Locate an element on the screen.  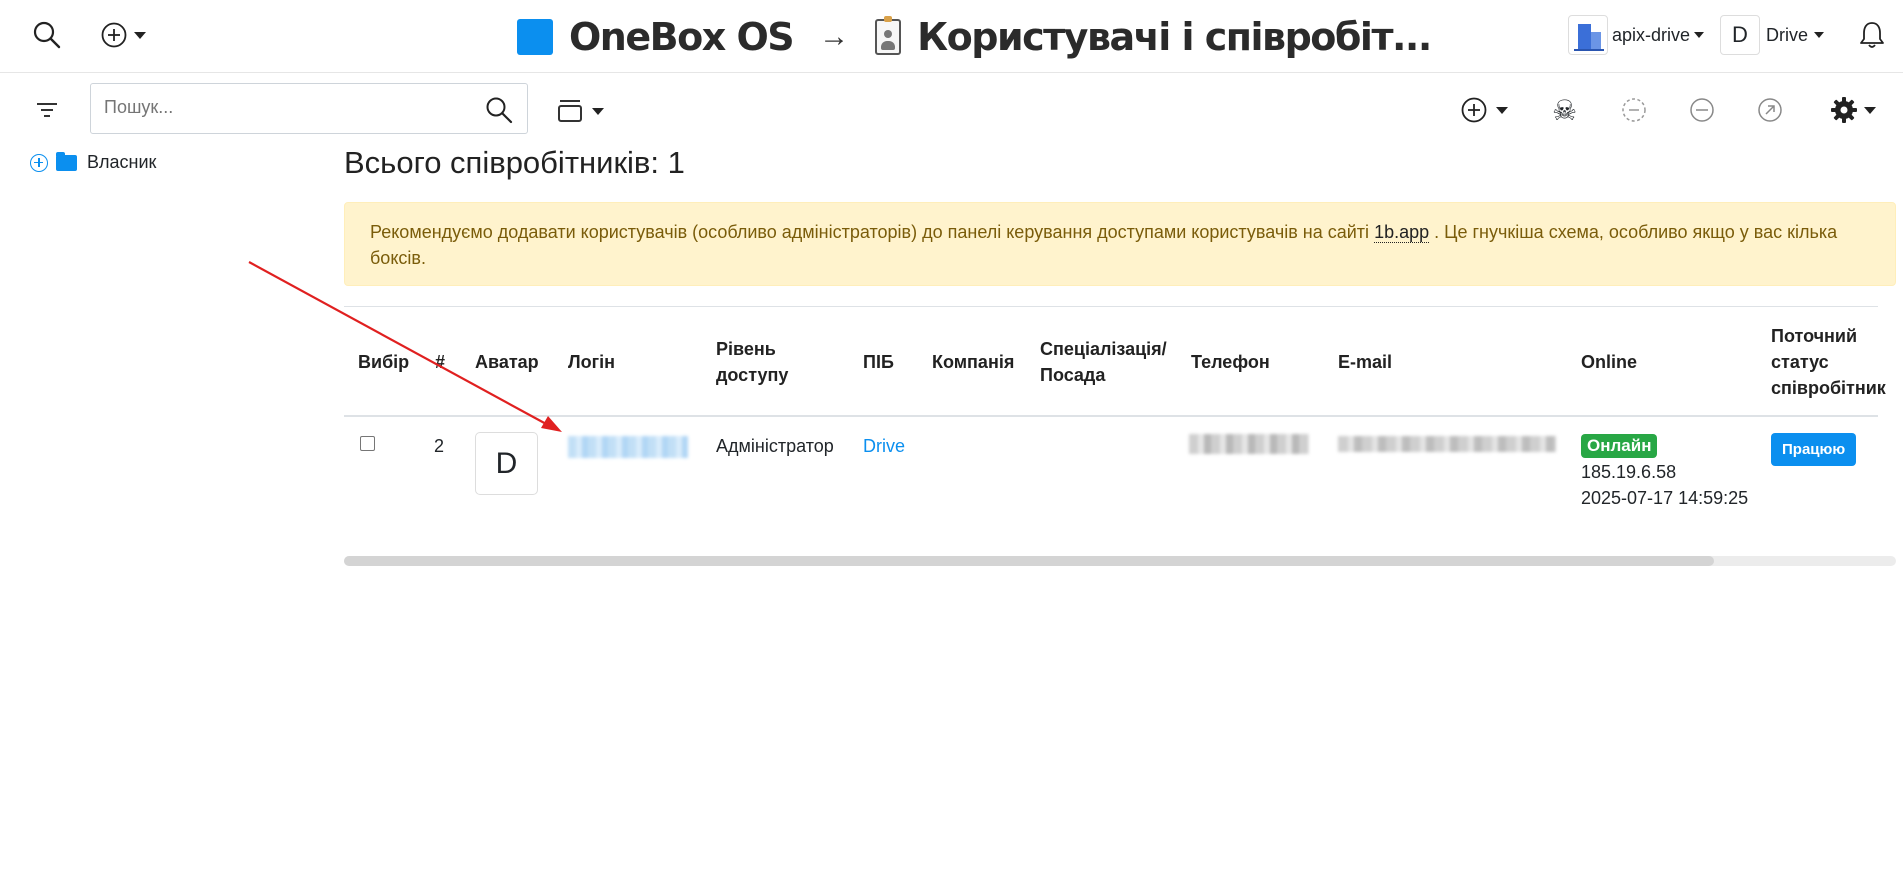
avatar: D is located at coordinates (506, 463).